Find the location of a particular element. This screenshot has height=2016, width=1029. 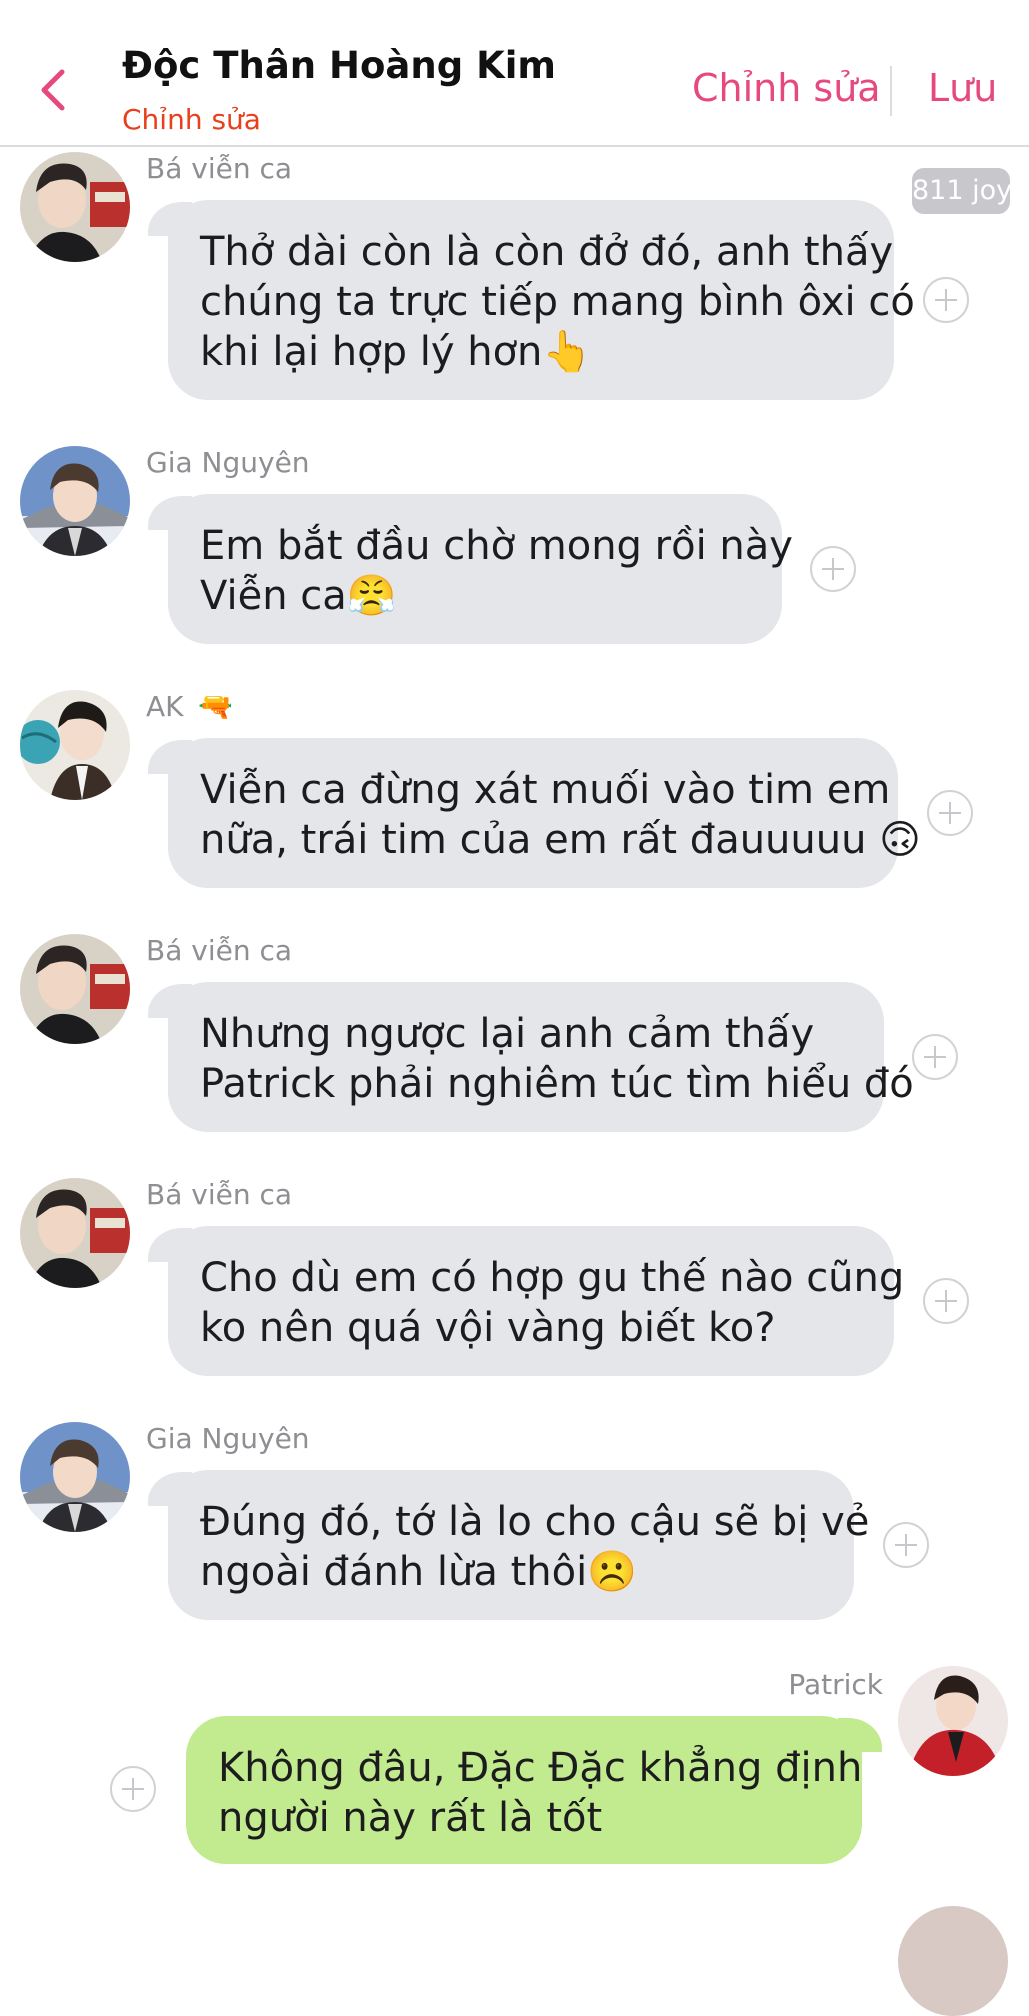

sender-name-text: AK is located at coordinates (165, 706).